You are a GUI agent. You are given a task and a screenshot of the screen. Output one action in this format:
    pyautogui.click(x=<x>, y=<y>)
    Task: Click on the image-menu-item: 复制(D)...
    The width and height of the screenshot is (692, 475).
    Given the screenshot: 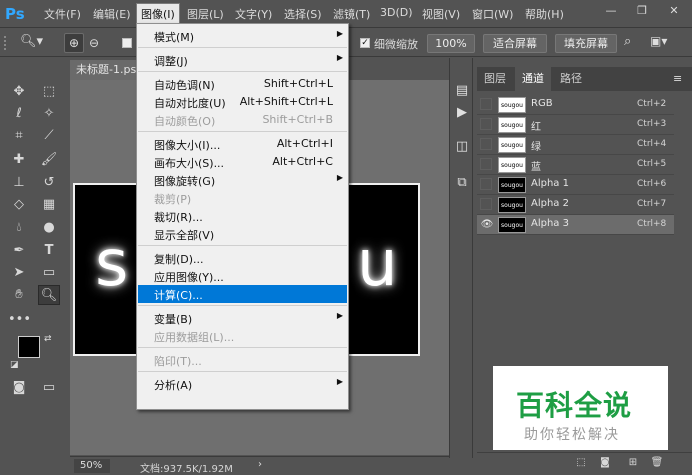 What is the action you would take?
    pyautogui.click(x=242, y=258)
    